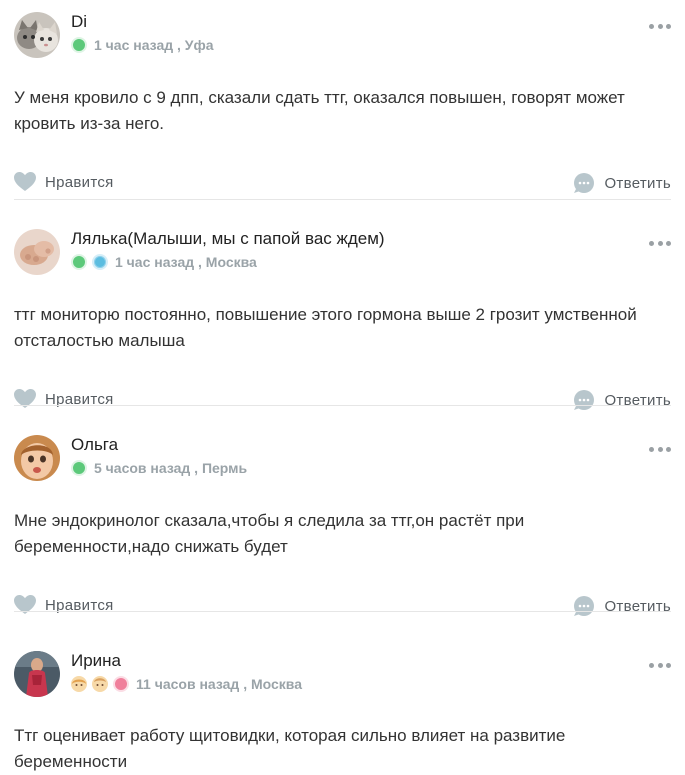 The height and width of the screenshot is (775, 685). I want to click on reply-button: Ответить, so click(622, 183).